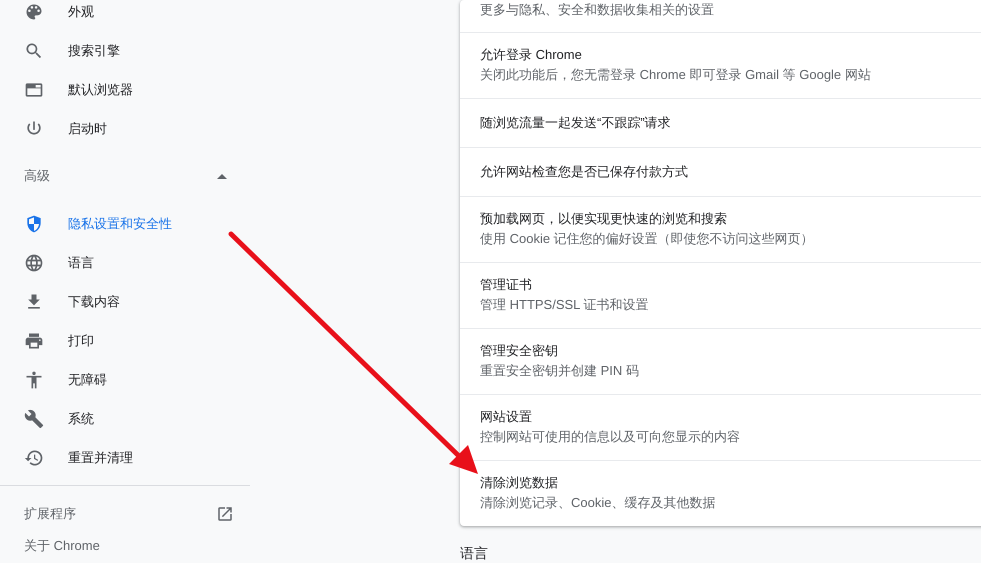 Image resolution: width=981 pixels, height=563 pixels. I want to click on settings-row: 管理安全密钥 重置安全密钥并创建 PIN 码, so click(720, 361).